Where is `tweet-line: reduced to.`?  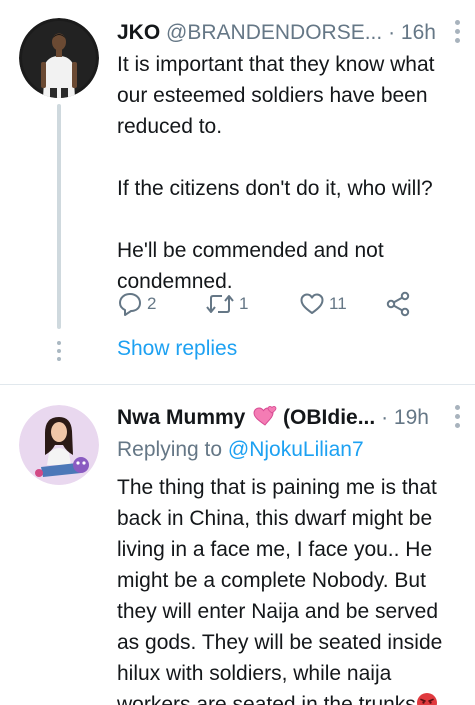
tweet-line: reduced to. is located at coordinates (170, 126).